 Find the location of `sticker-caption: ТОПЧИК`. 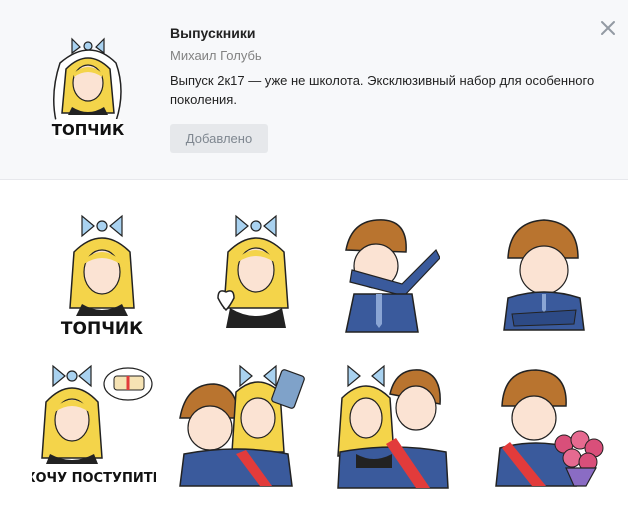

sticker-caption: ТОПЧИК is located at coordinates (102, 328).